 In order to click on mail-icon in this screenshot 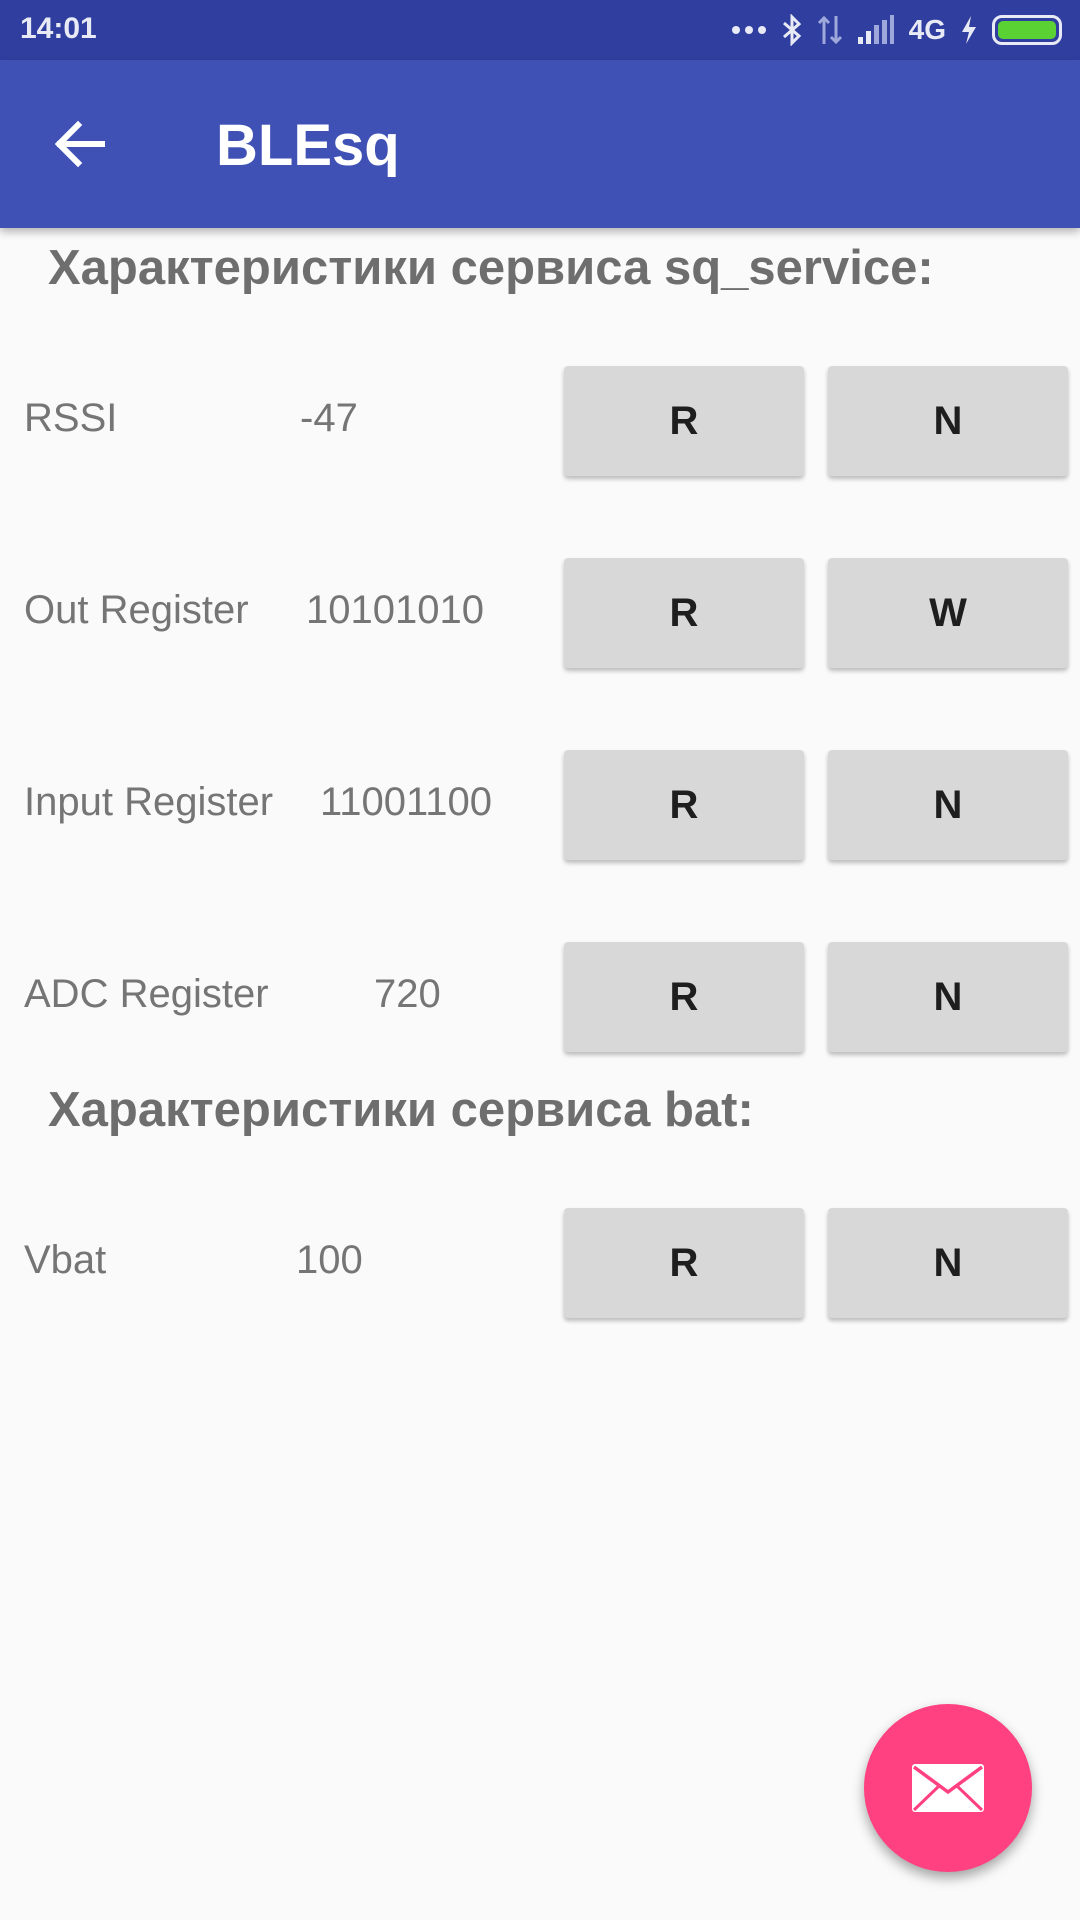, I will do `click(948, 1788)`.